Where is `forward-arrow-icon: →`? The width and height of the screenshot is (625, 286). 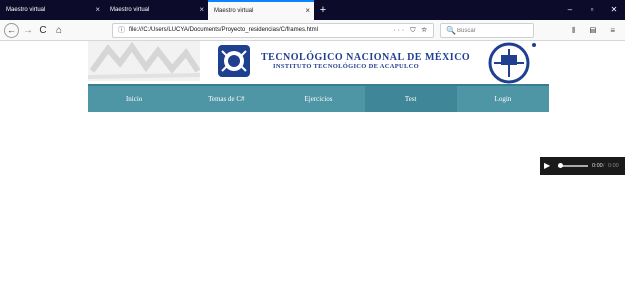
forward-arrow-icon: → is located at coordinates (28, 30).